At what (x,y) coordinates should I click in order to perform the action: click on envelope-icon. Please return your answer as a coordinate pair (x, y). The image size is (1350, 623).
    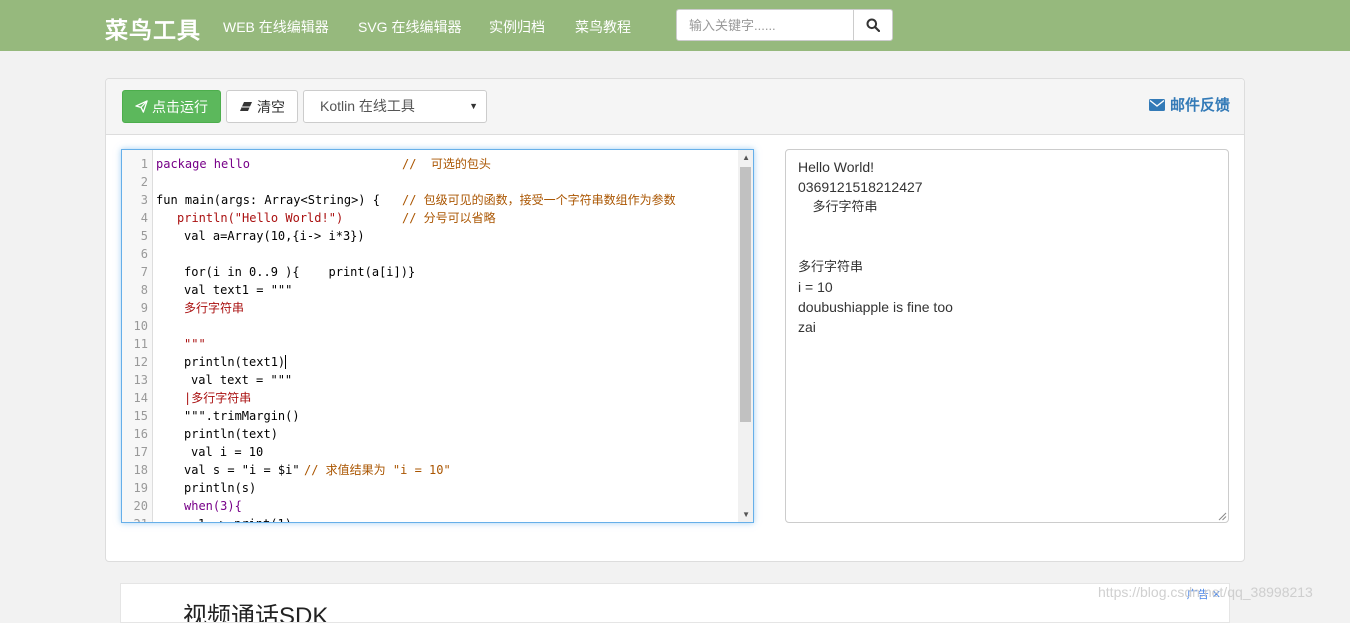
    Looking at the image, I should click on (1156, 104).